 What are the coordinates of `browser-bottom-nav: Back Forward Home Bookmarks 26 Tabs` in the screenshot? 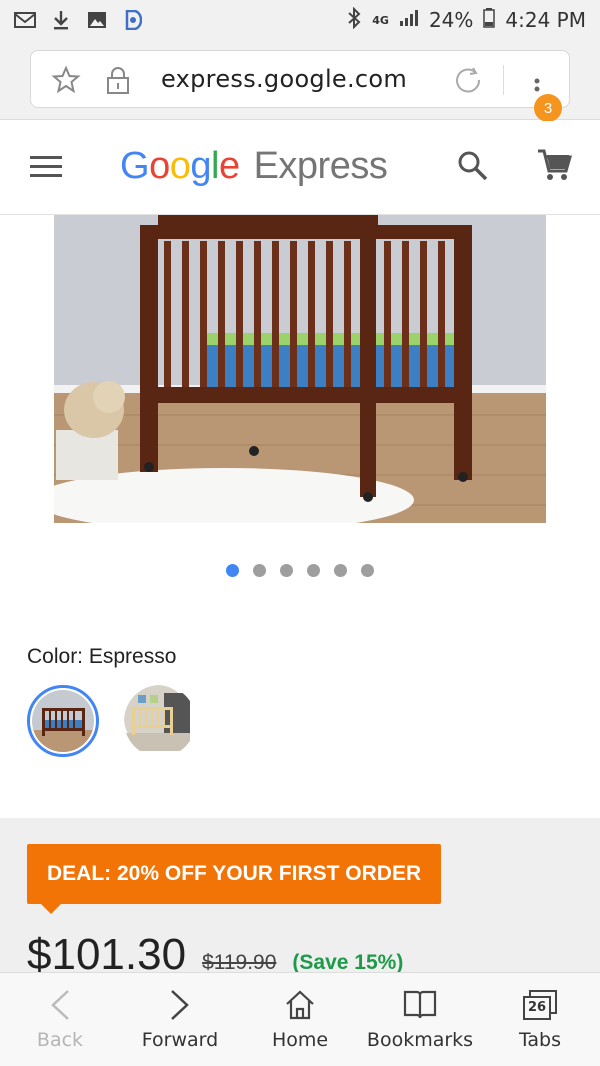 It's located at (300, 1019).